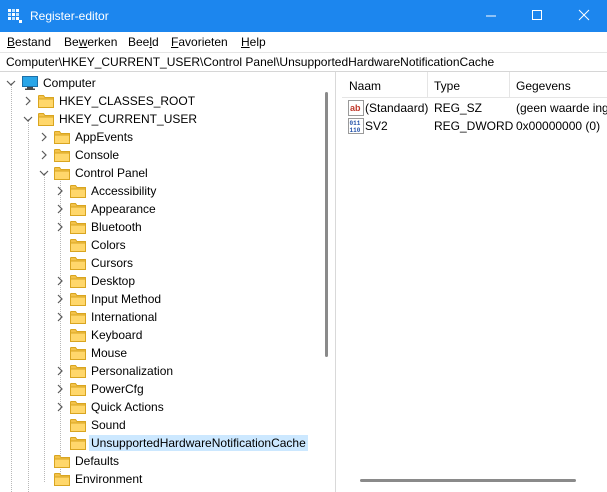 The height and width of the screenshot is (492, 607). Describe the element at coordinates (160, 371) in the screenshot. I see `tree-item: Personalization` at that location.